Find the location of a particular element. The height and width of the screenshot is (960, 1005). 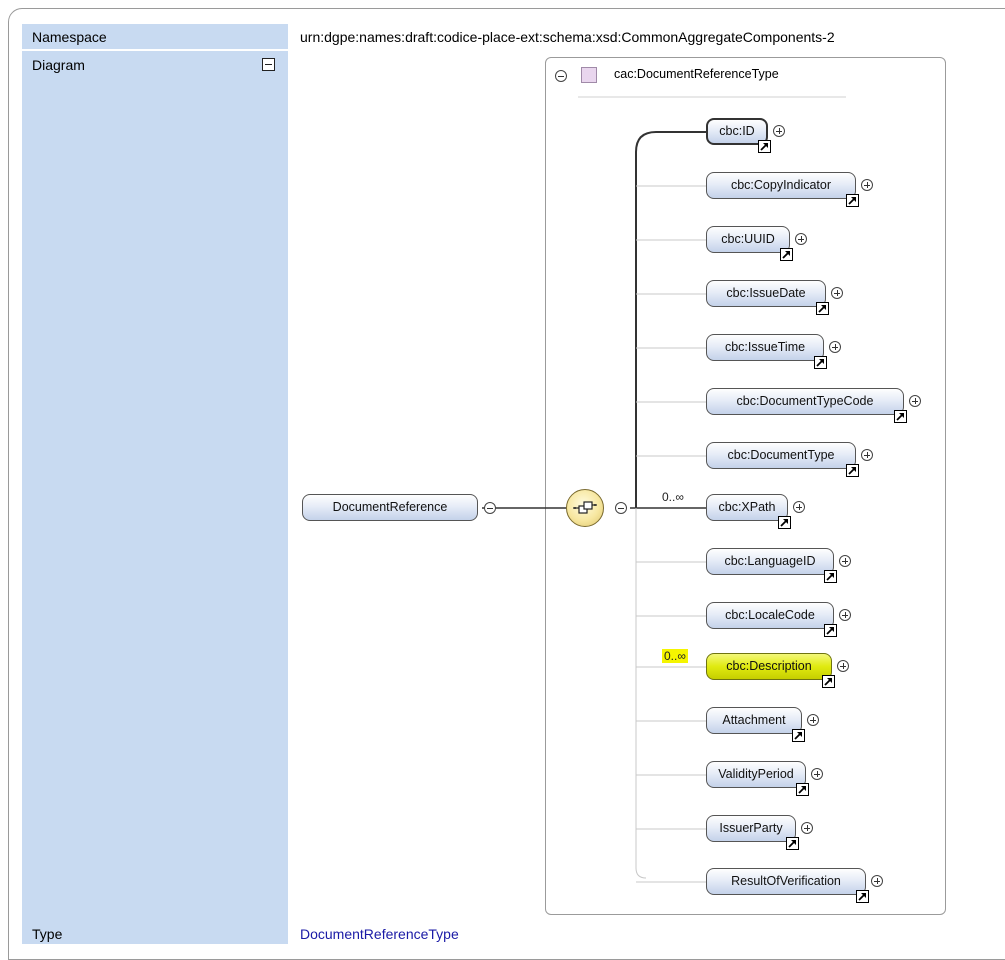

sequence-icon is located at coordinates (585, 508).